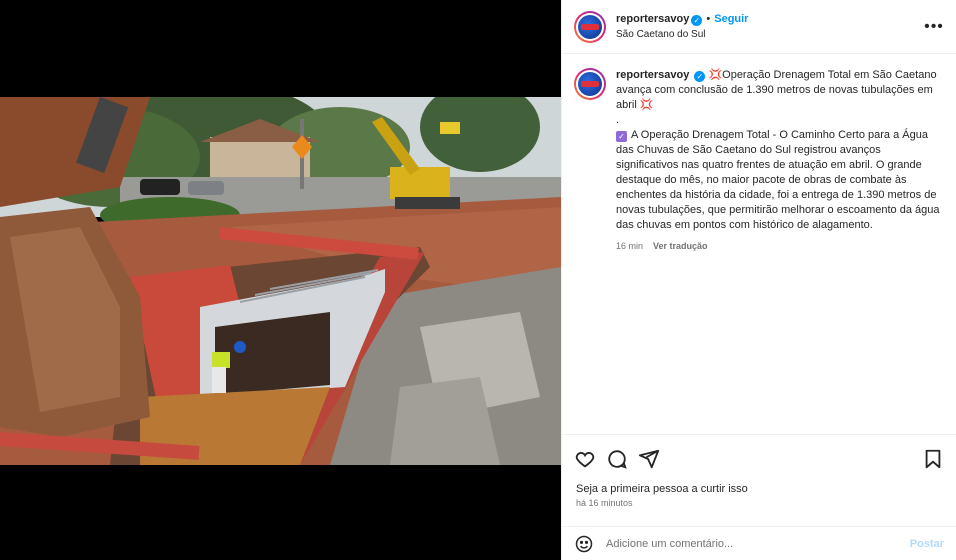 This screenshot has width=956, height=560. What do you see at coordinates (934, 27) in the screenshot?
I see `more-options-icon: •••` at bounding box center [934, 27].